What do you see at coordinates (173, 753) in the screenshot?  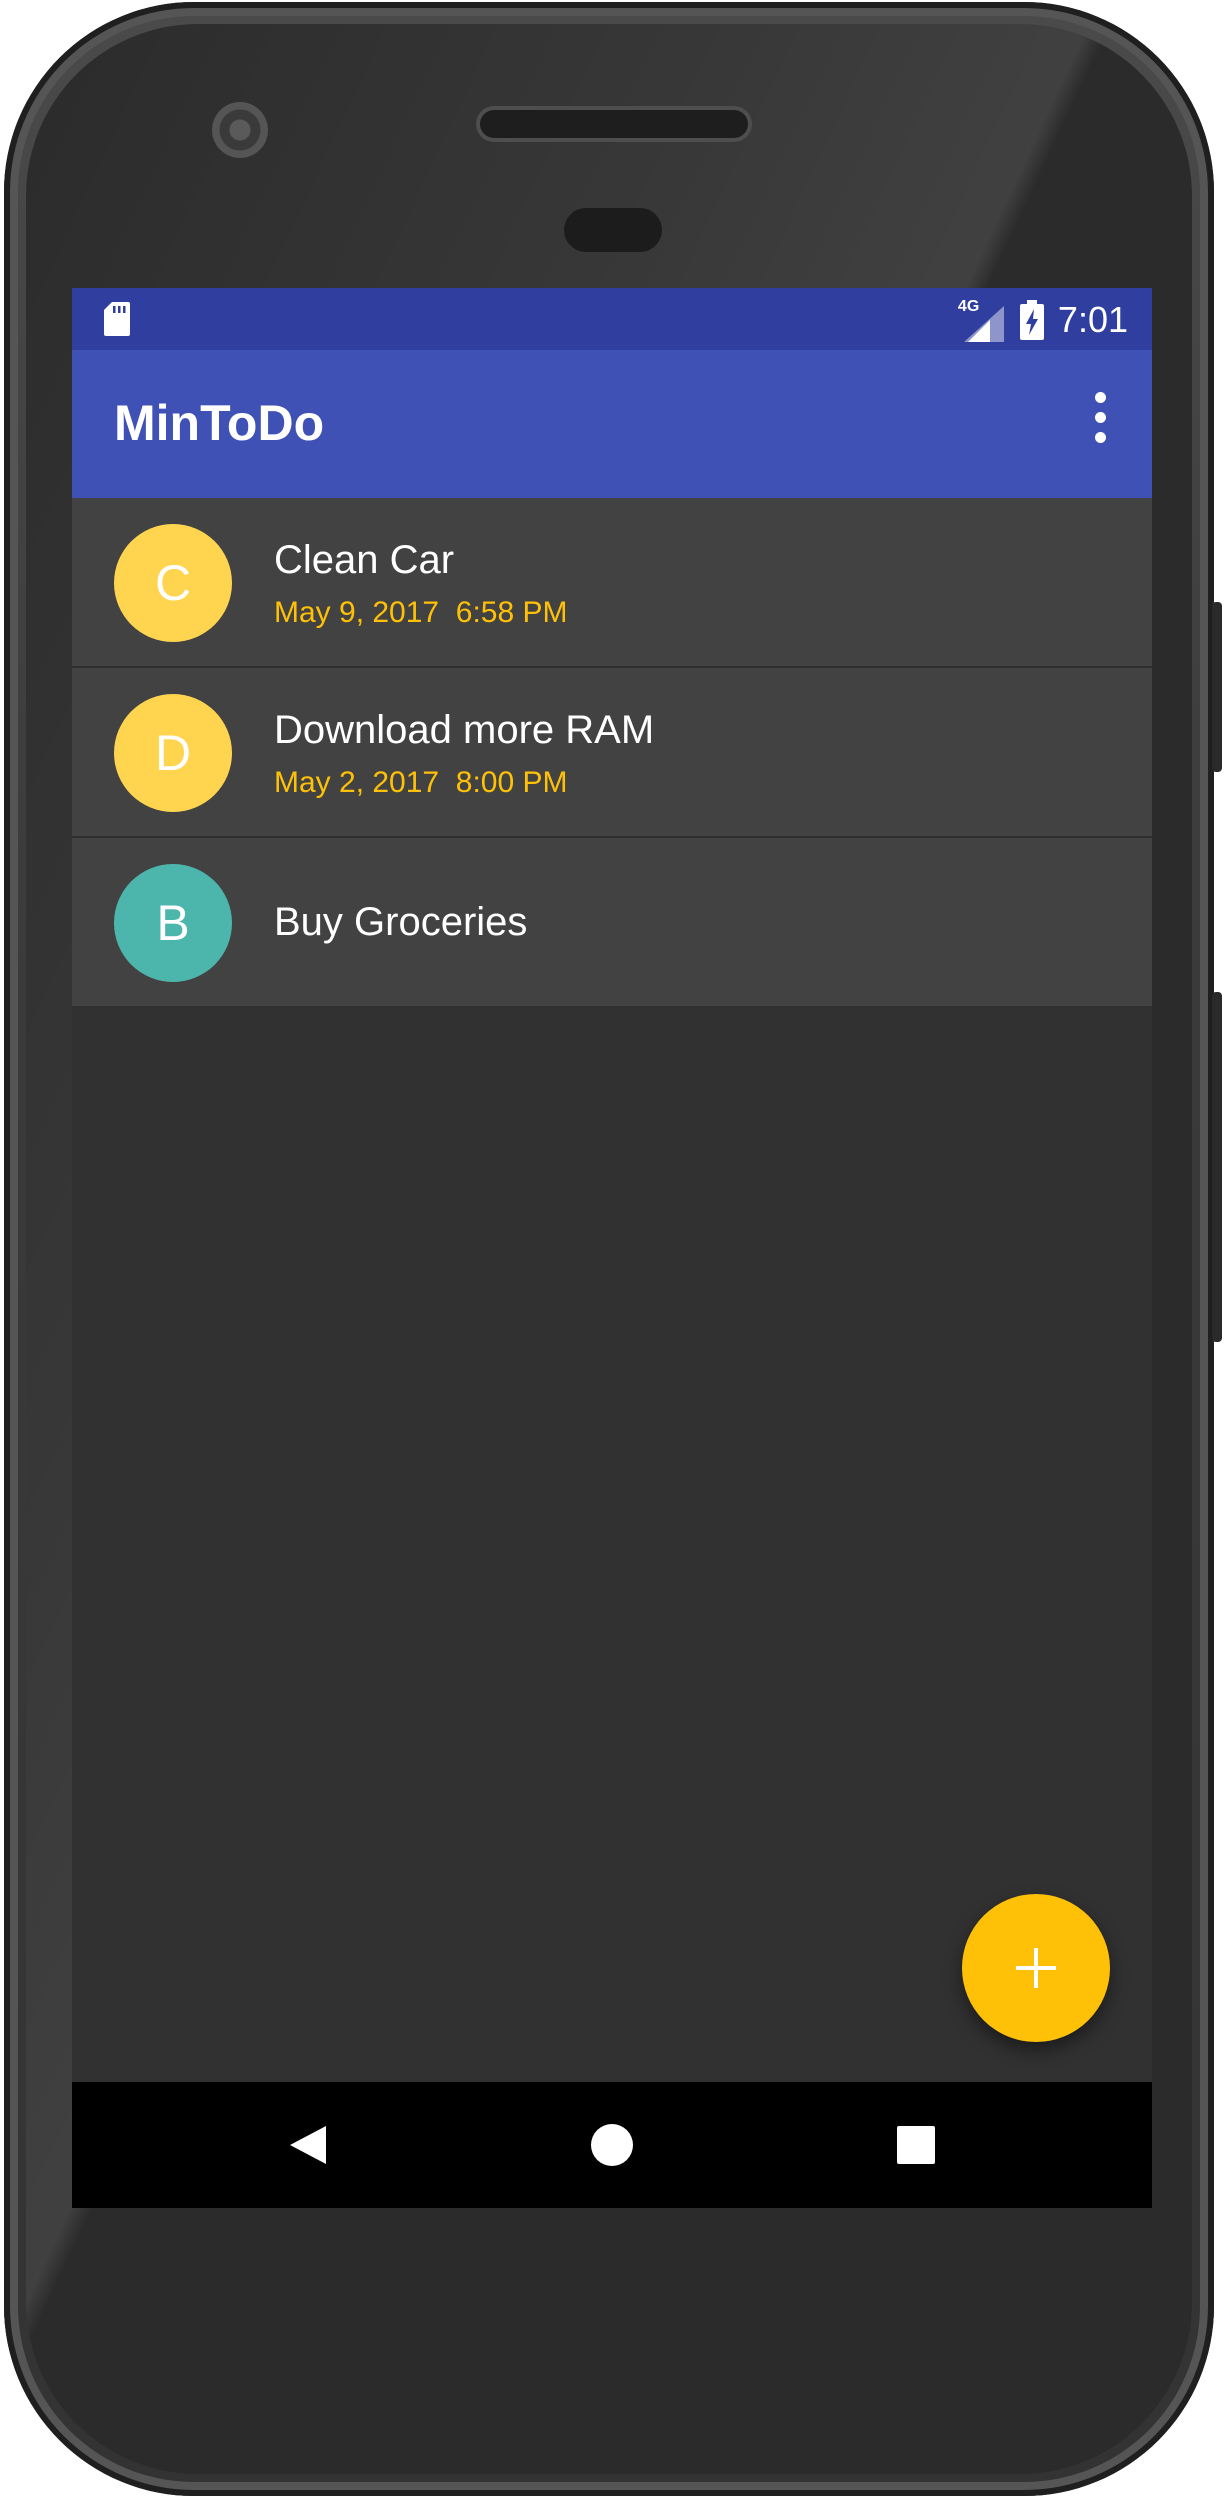 I see `todo-letter-avatar: D` at bounding box center [173, 753].